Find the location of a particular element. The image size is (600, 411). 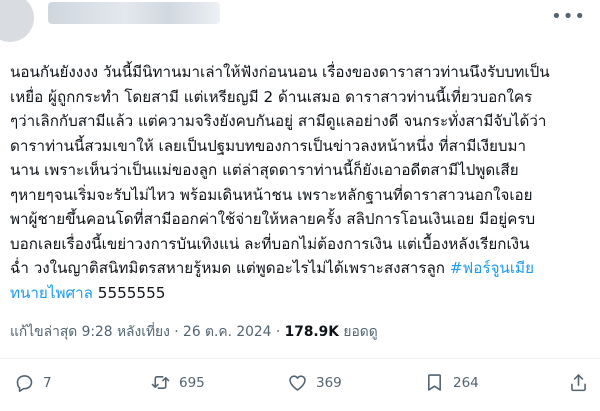

hashtag-link: #ฟอร์จูนเมีย is located at coordinates (492, 268).